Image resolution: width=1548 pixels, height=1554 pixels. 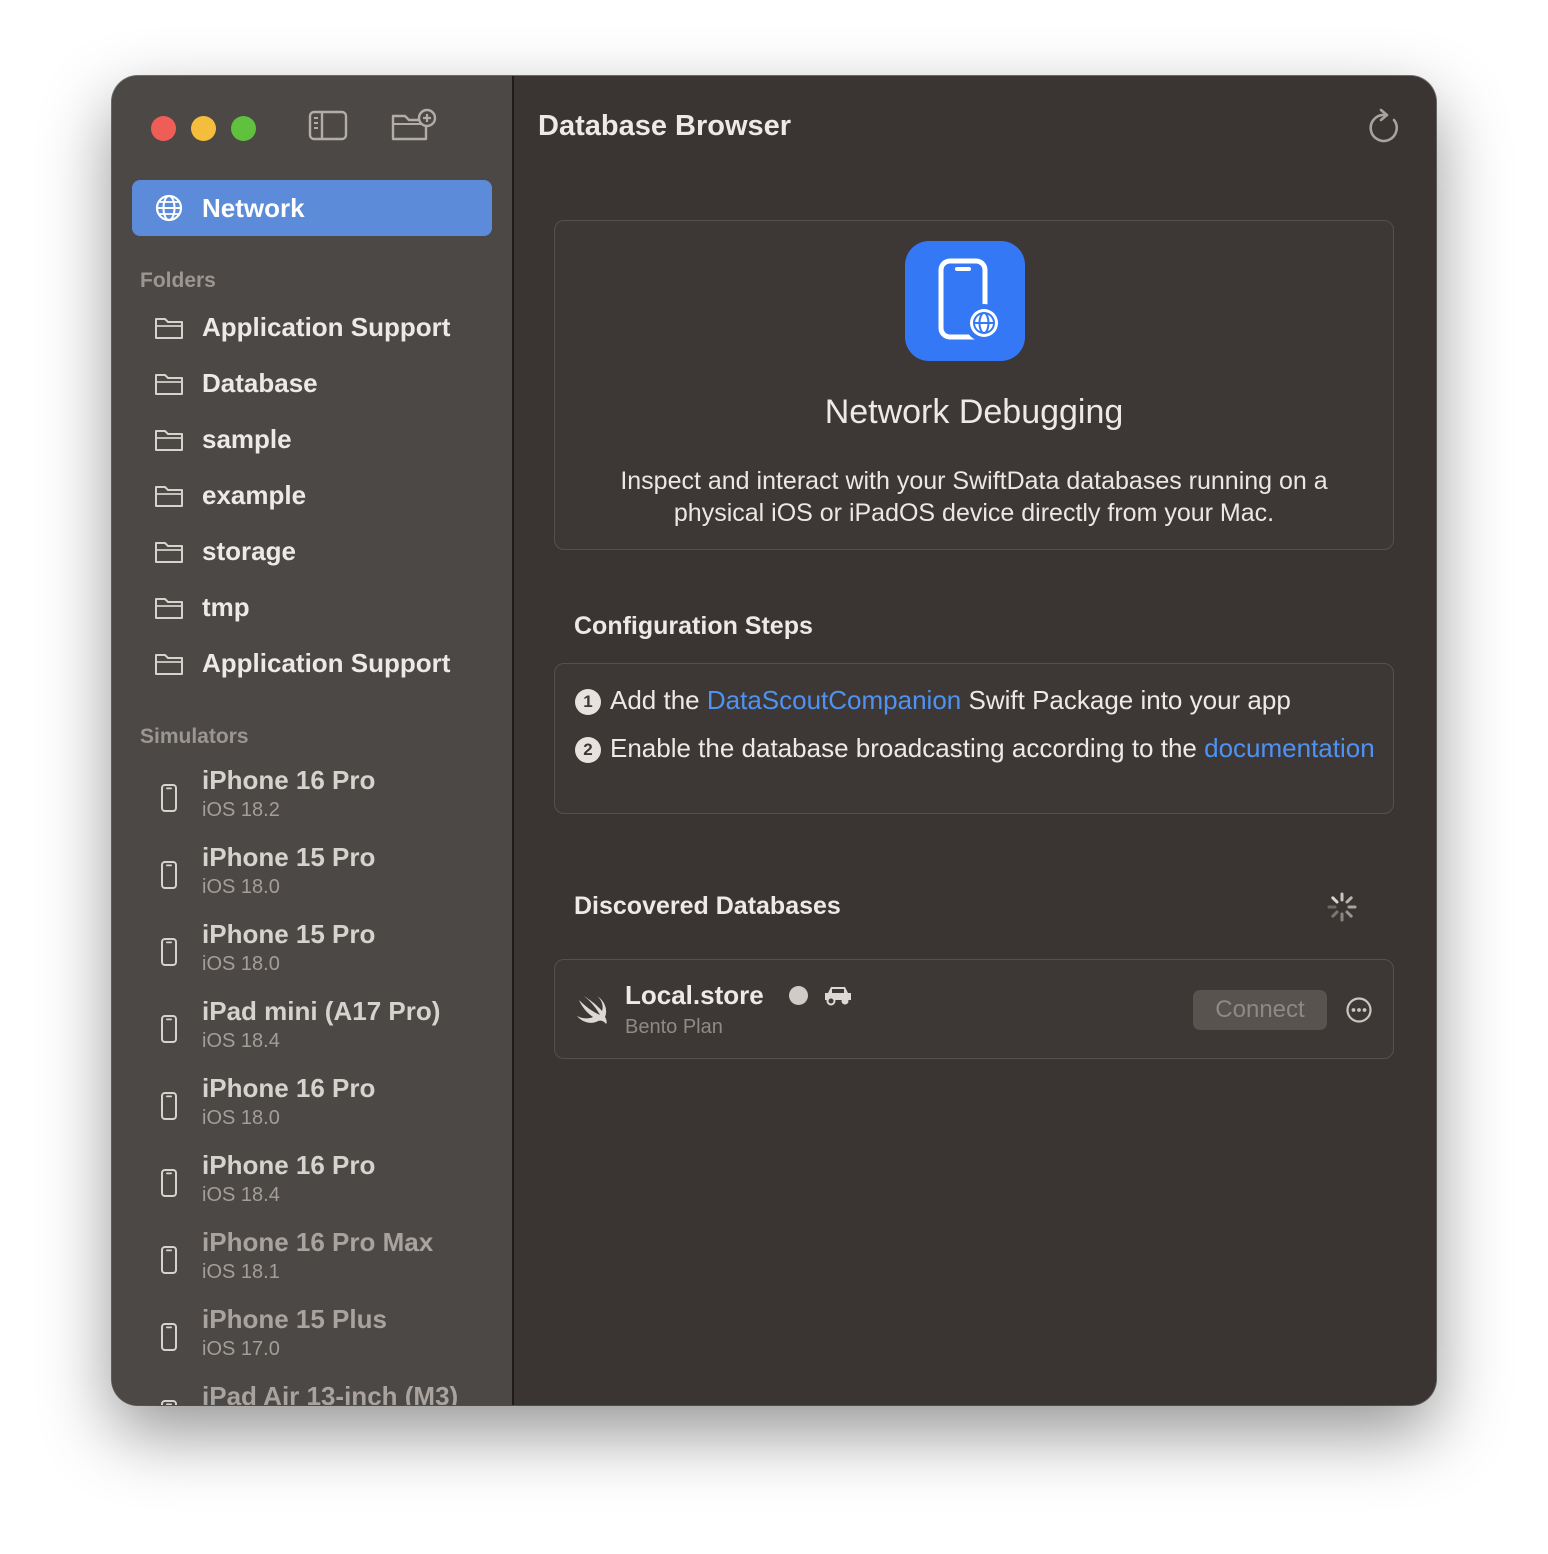 What do you see at coordinates (241, 810) in the screenshot?
I see `simulator-os-version: iOS 18.2` at bounding box center [241, 810].